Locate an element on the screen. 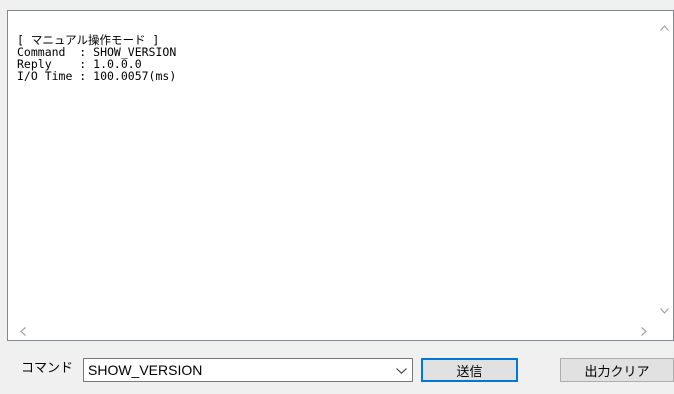 This screenshot has width=674, height=394. vertical-scrollbar is located at coordinates (664, 167).